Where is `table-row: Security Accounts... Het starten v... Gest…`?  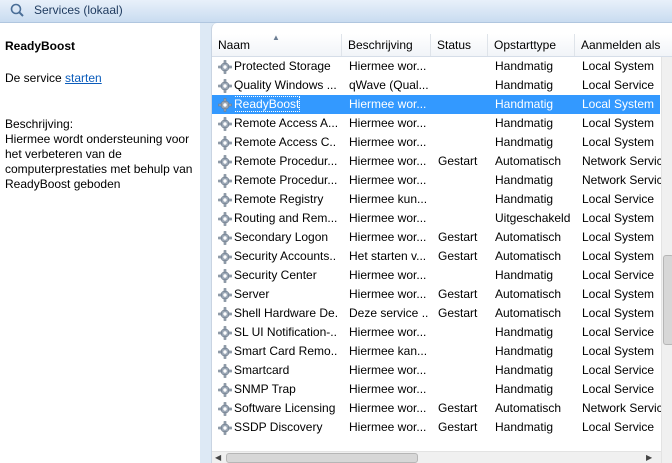 table-row: Security Accounts... Het starten v... Gest… is located at coordinates (436, 256).